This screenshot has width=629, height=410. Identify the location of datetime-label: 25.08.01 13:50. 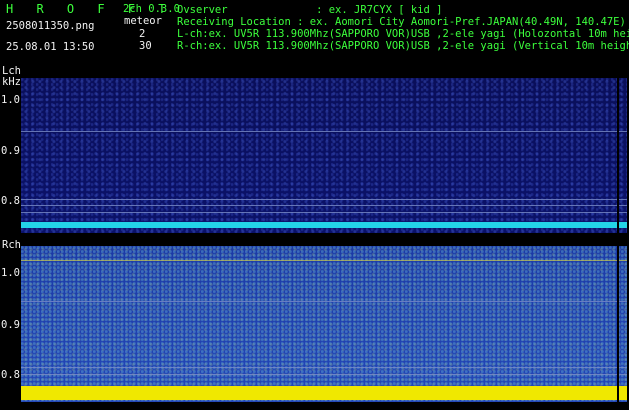
(50, 47).